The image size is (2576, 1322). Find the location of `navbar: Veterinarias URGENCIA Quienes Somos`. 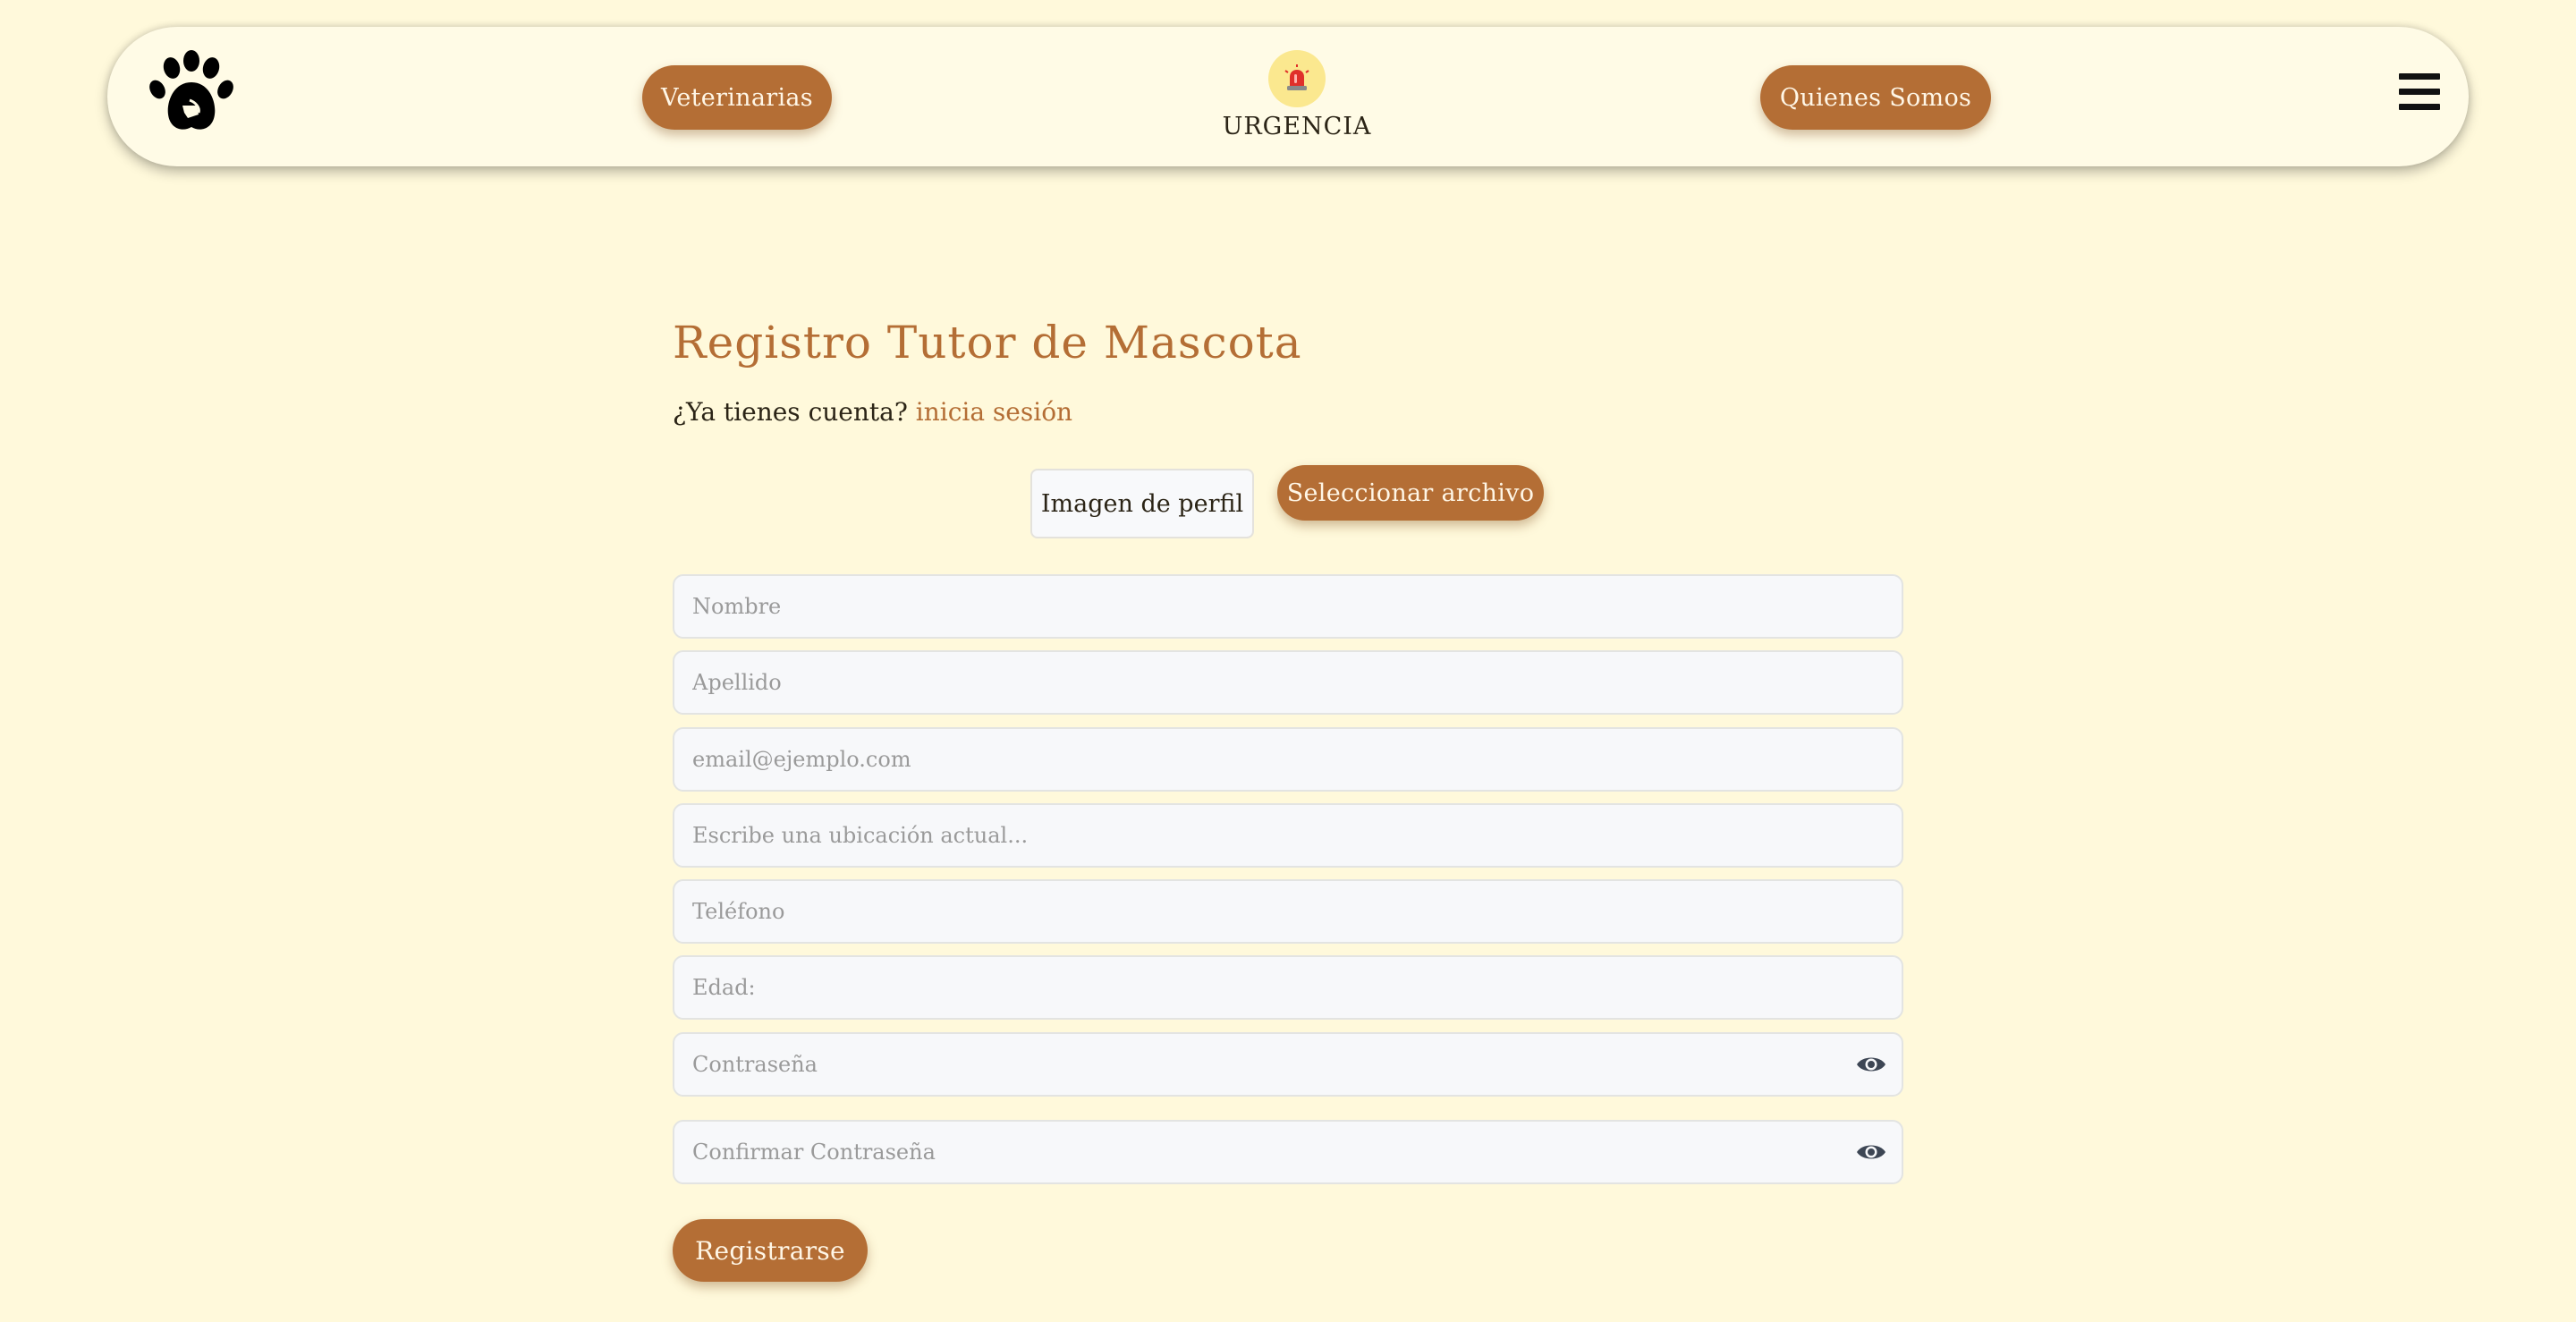

navbar: Veterinarias URGENCIA Quienes Somos is located at coordinates (1288, 96).